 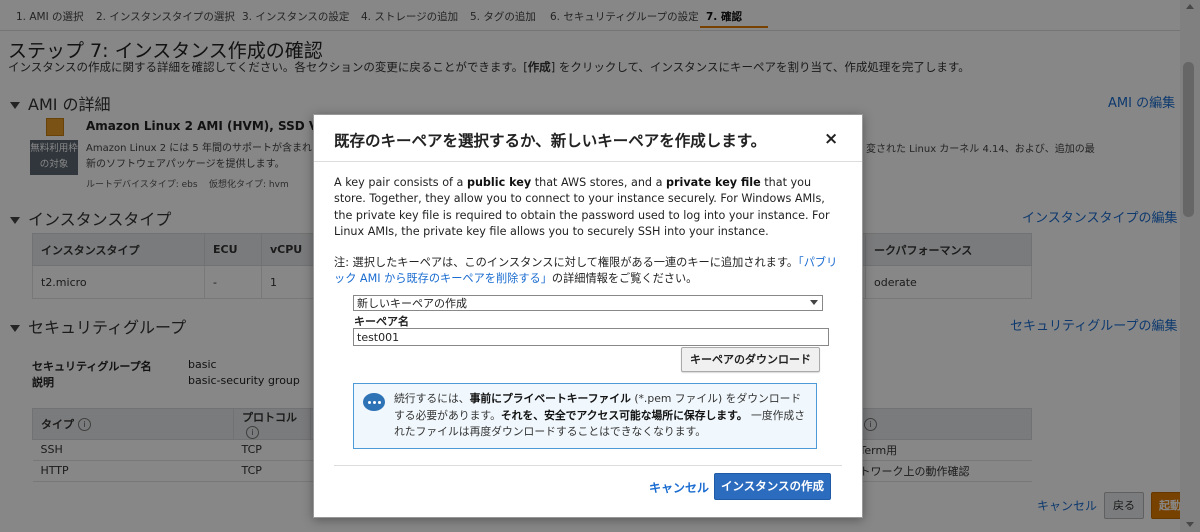 I want to click on close-icon: ×, so click(x=831, y=139).